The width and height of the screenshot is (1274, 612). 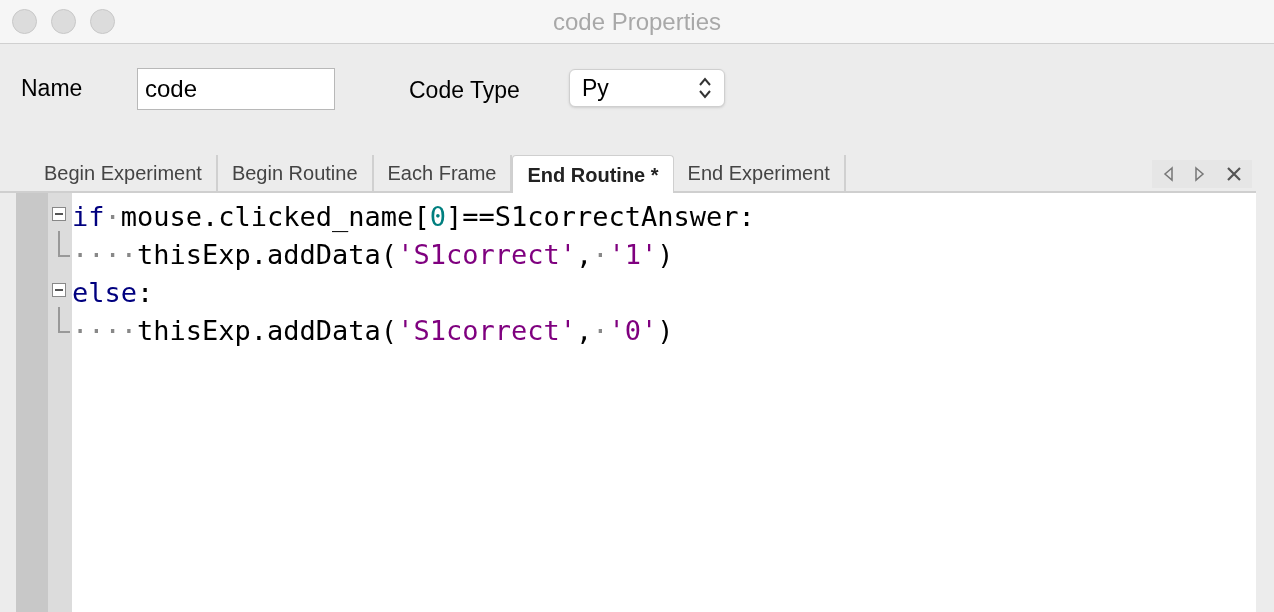 What do you see at coordinates (236, 89) in the screenshot?
I see `name-field: code` at bounding box center [236, 89].